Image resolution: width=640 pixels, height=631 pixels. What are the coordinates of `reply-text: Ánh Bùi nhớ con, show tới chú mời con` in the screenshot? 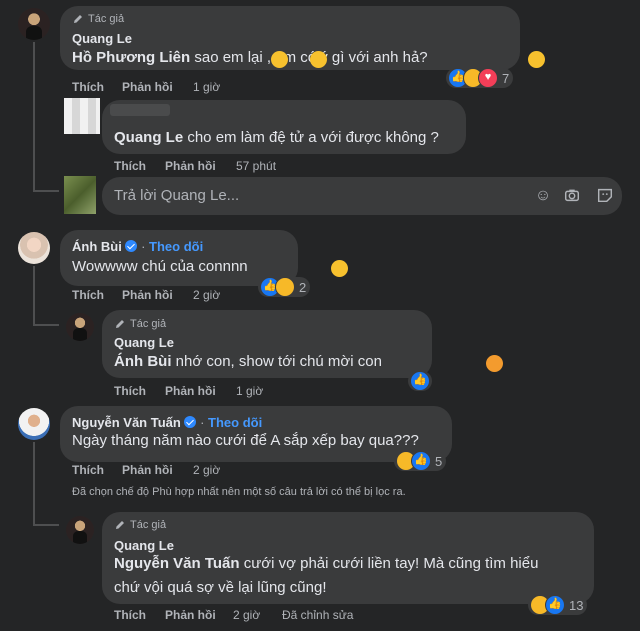 It's located at (248, 362).